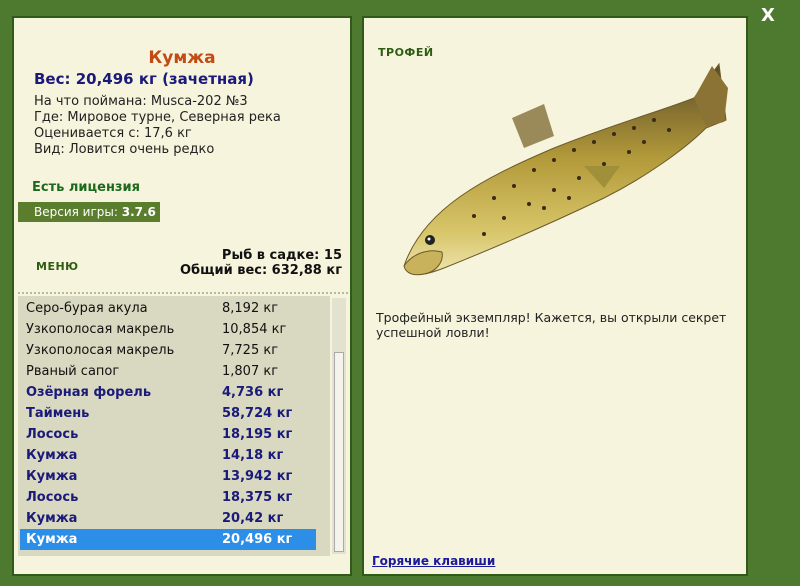 This screenshot has height=586, width=800. I want to click on list-item: Серо-бурая акула 8,192 кг, so click(168, 308).